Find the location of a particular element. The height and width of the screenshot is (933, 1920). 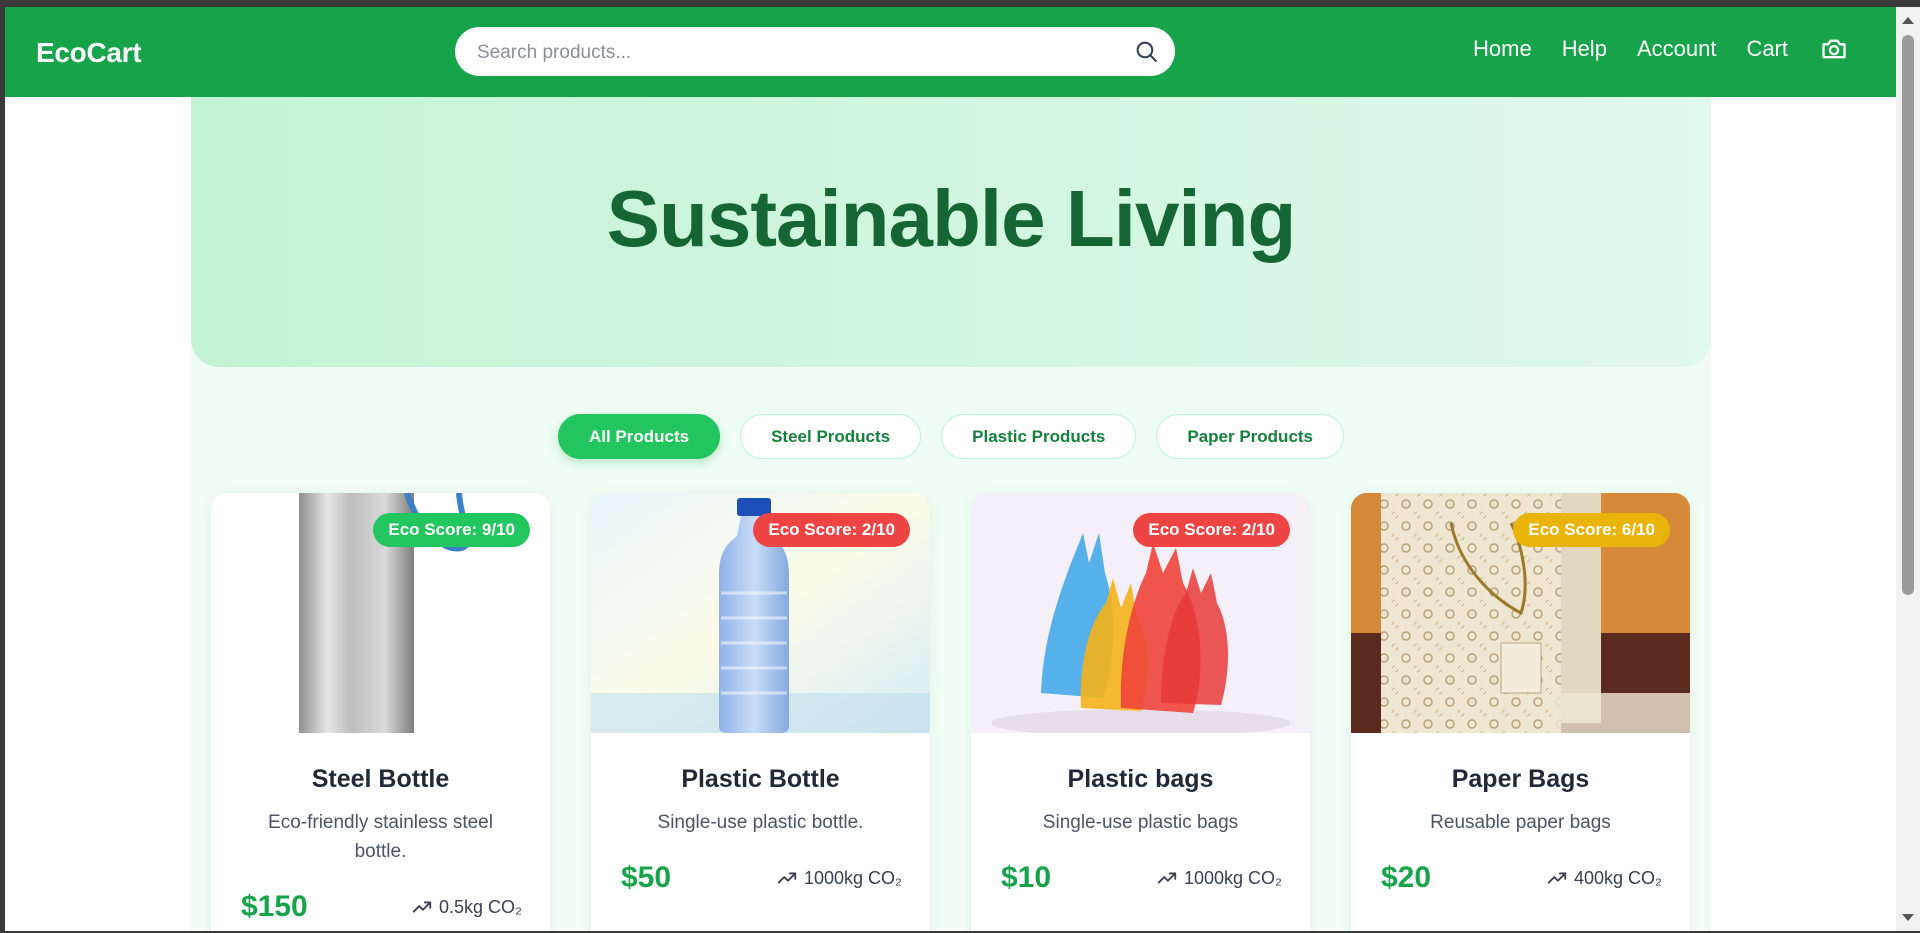

product-description: Single-use plastic bags is located at coordinates (1140, 822).